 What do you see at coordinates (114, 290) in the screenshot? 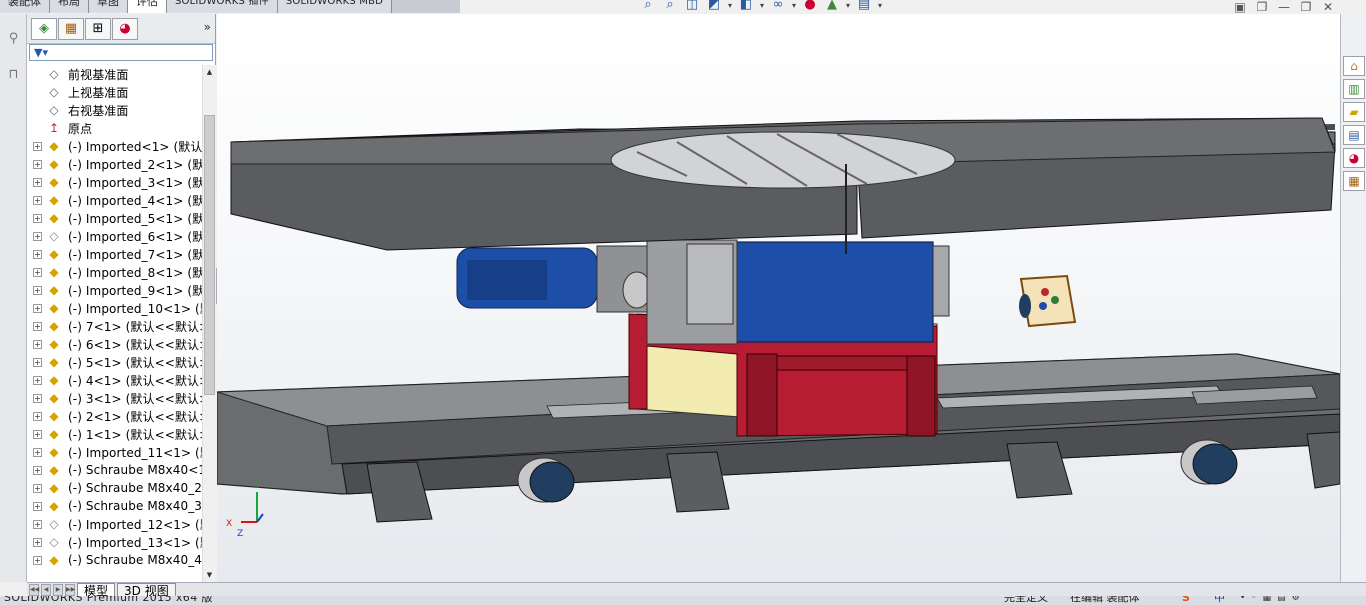
I see `tree-item-component: + ◆ (-) Imported_9<1> (默认` at bounding box center [114, 290].